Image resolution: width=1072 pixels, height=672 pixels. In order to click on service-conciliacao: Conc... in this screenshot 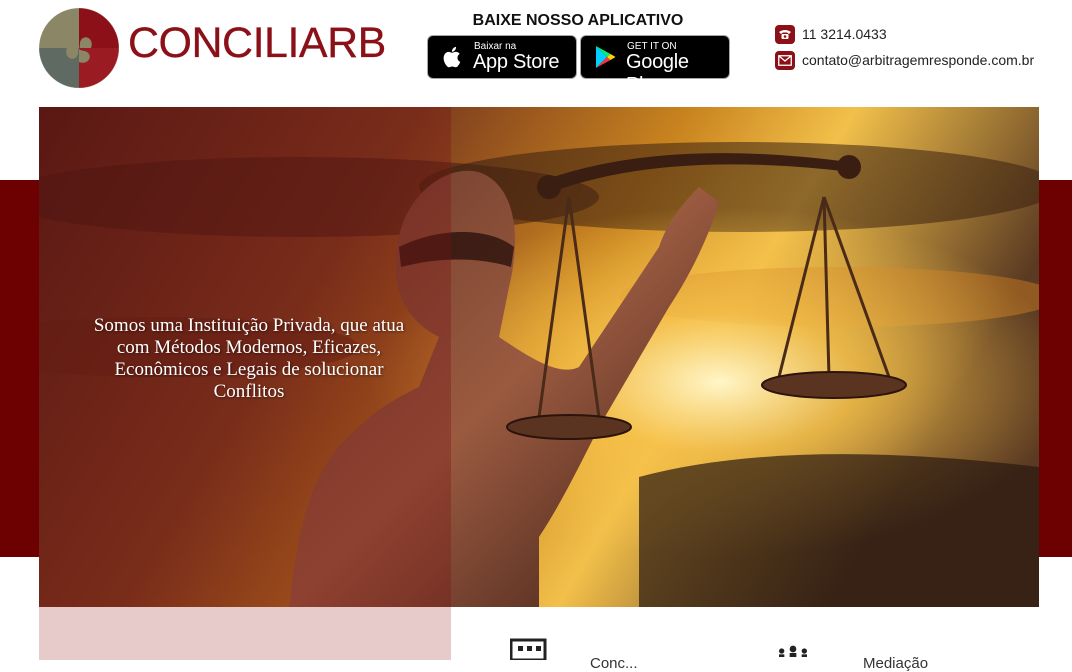, I will do `click(574, 655)`.